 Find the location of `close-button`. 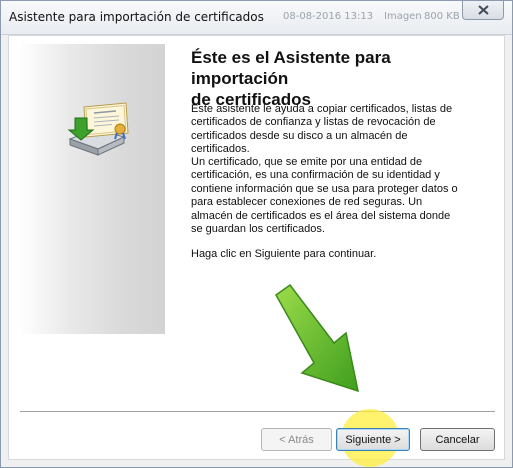

close-button is located at coordinates (483, 10).